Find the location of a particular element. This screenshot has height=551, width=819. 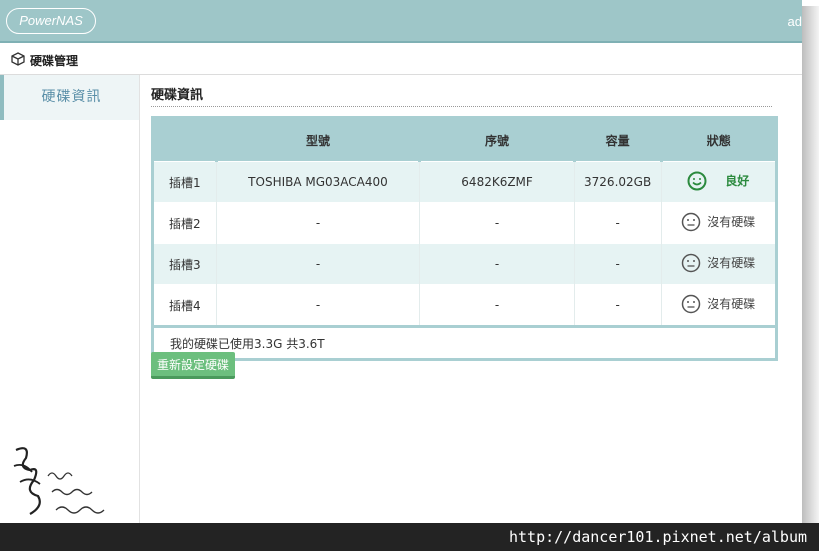

usage-summary: 我的硬碟已使用3.3G 共3.6T is located at coordinates (464, 343).